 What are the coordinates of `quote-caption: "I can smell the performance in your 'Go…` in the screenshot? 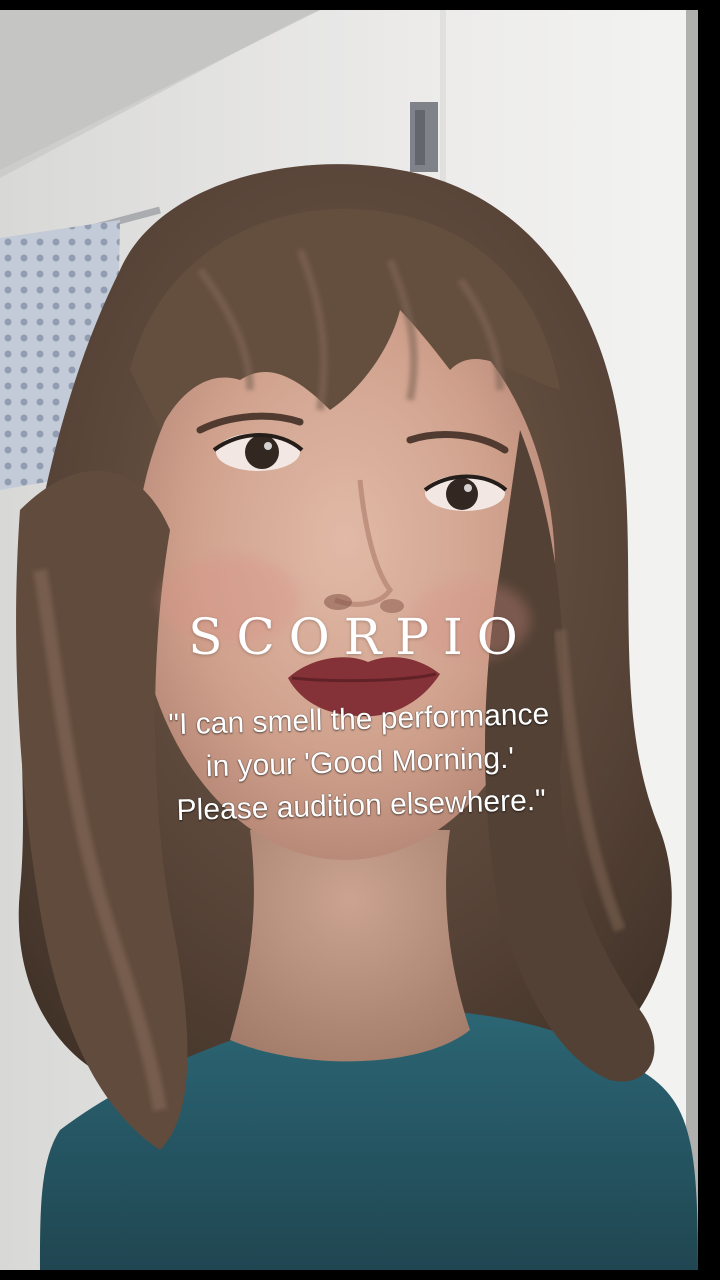 It's located at (359, 762).